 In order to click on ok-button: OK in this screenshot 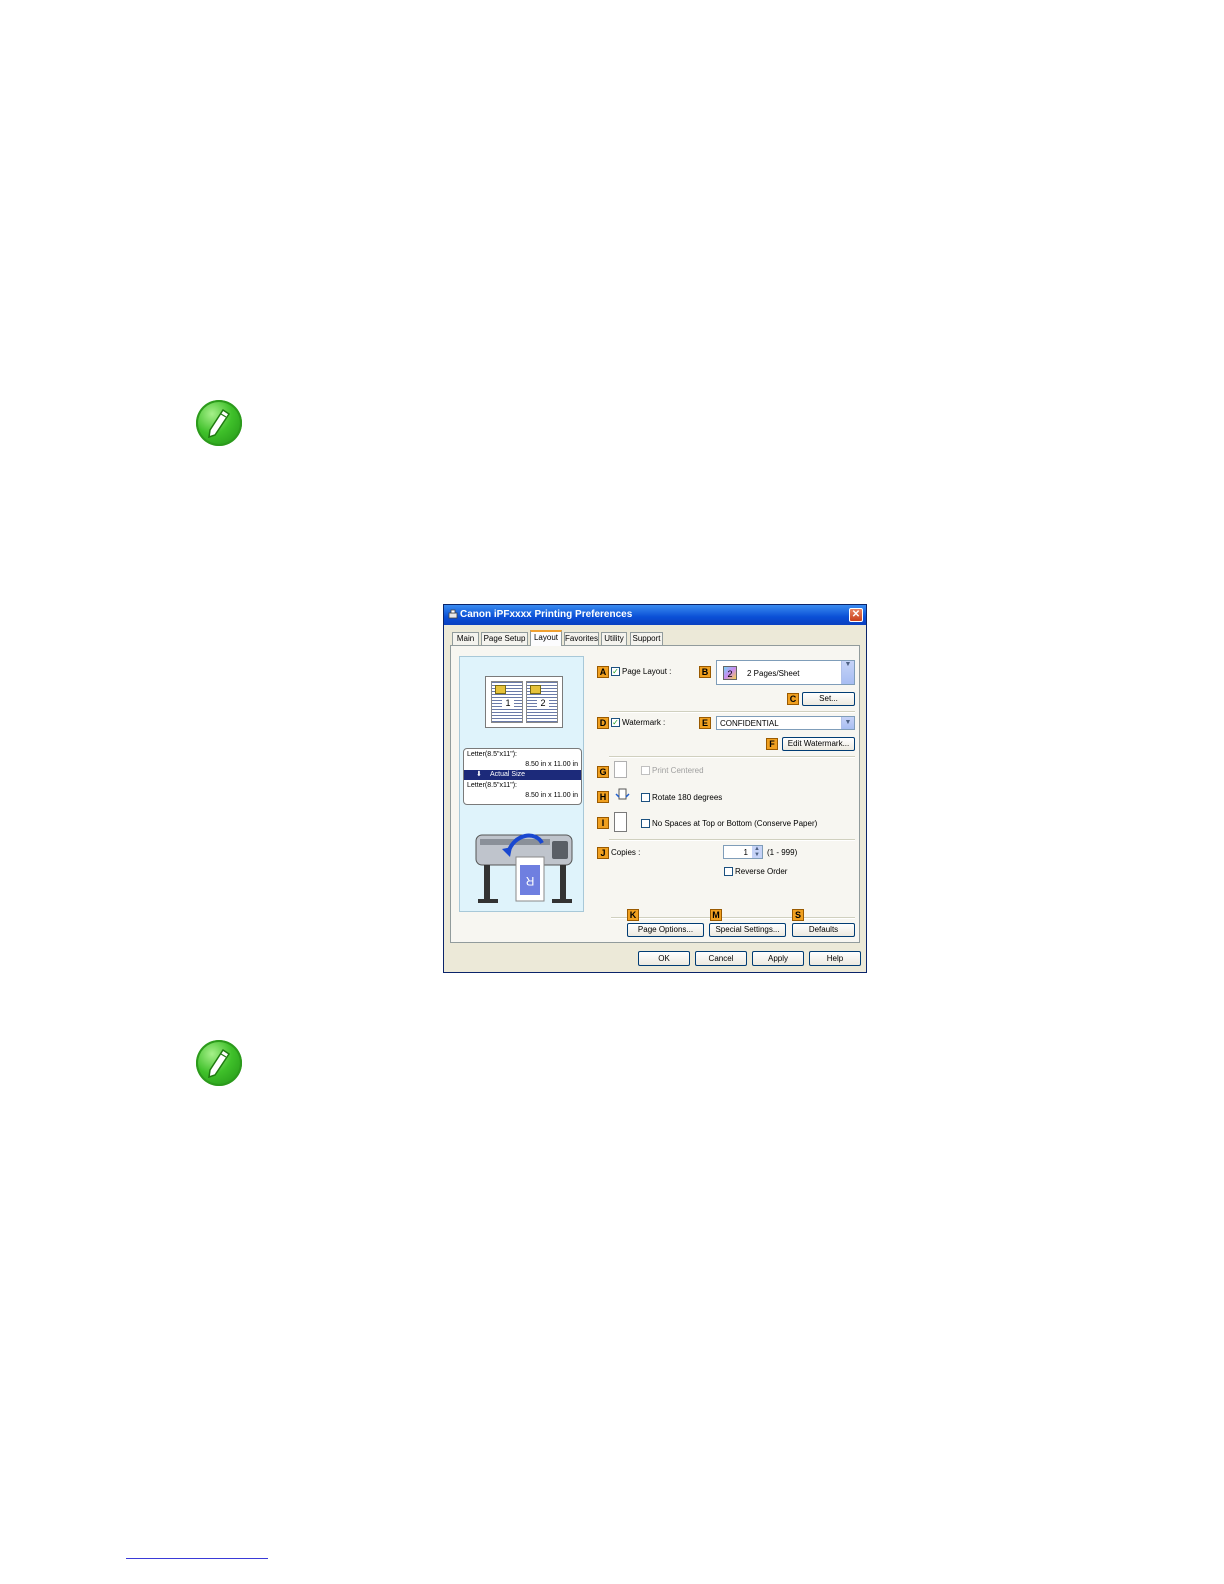, I will do `click(664, 958)`.